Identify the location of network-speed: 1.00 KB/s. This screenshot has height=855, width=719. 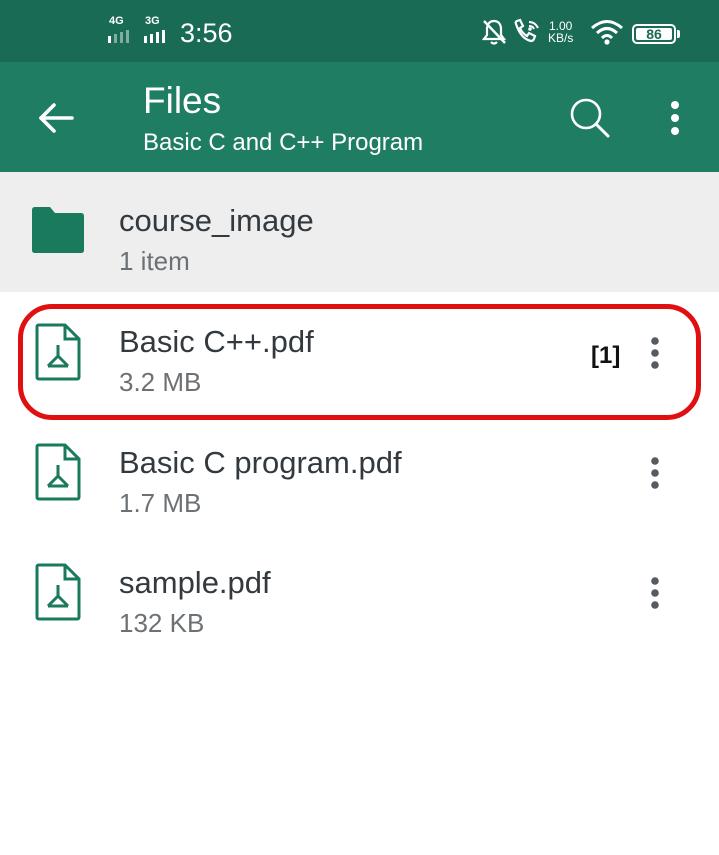
(560, 32).